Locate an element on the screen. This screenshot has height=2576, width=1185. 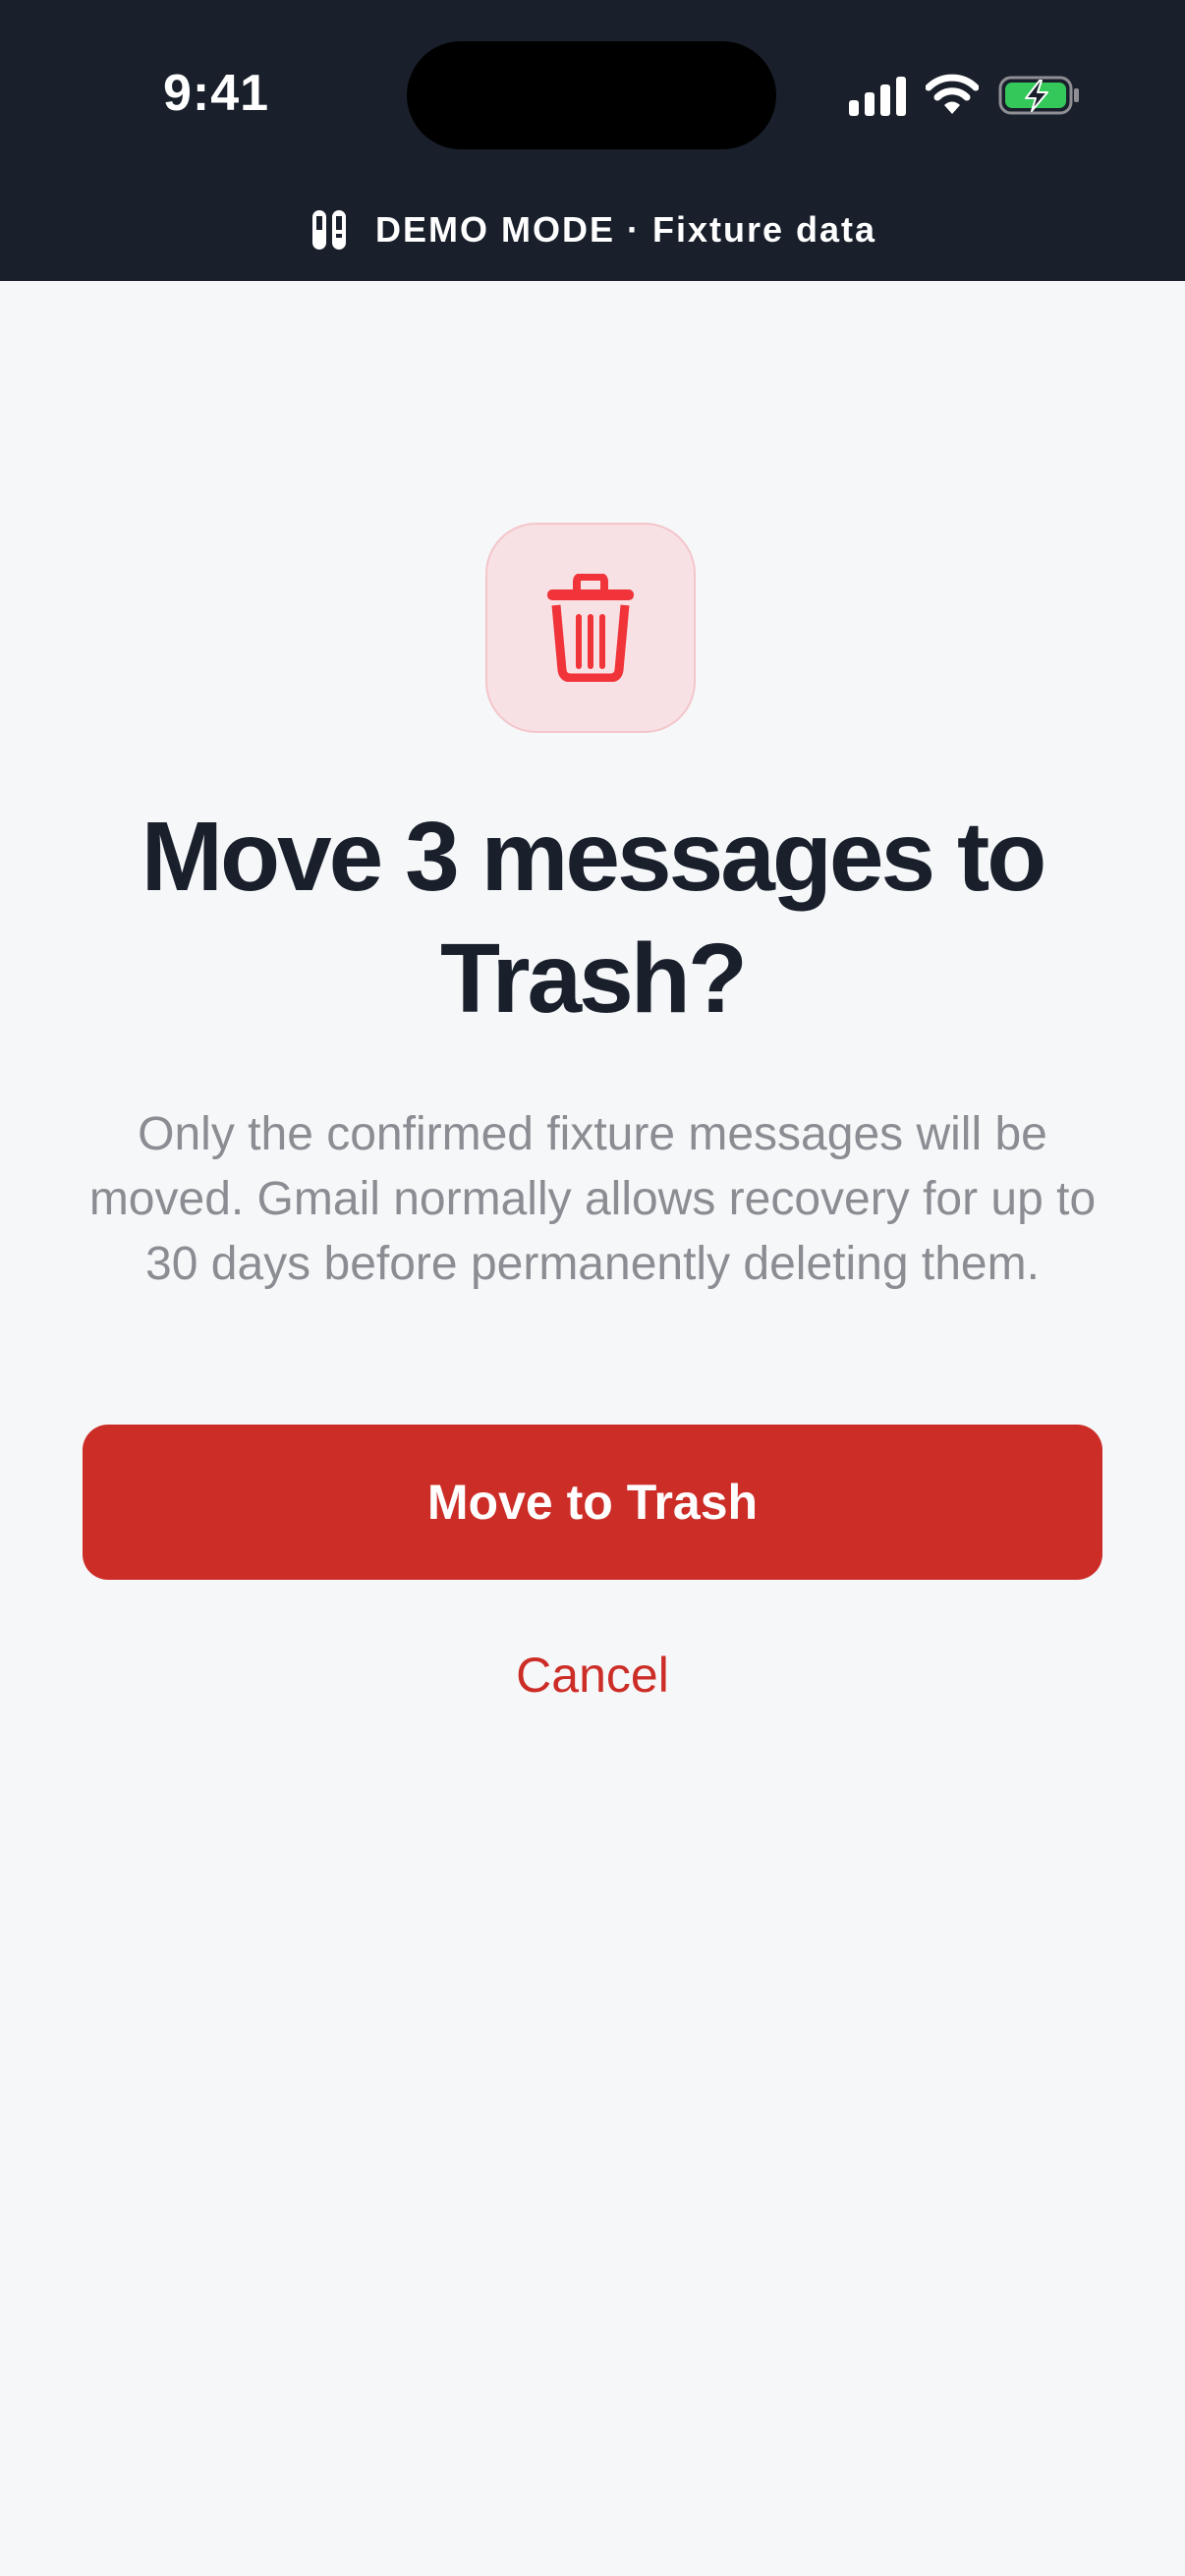
cancel-button: Cancel is located at coordinates (592, 1675).